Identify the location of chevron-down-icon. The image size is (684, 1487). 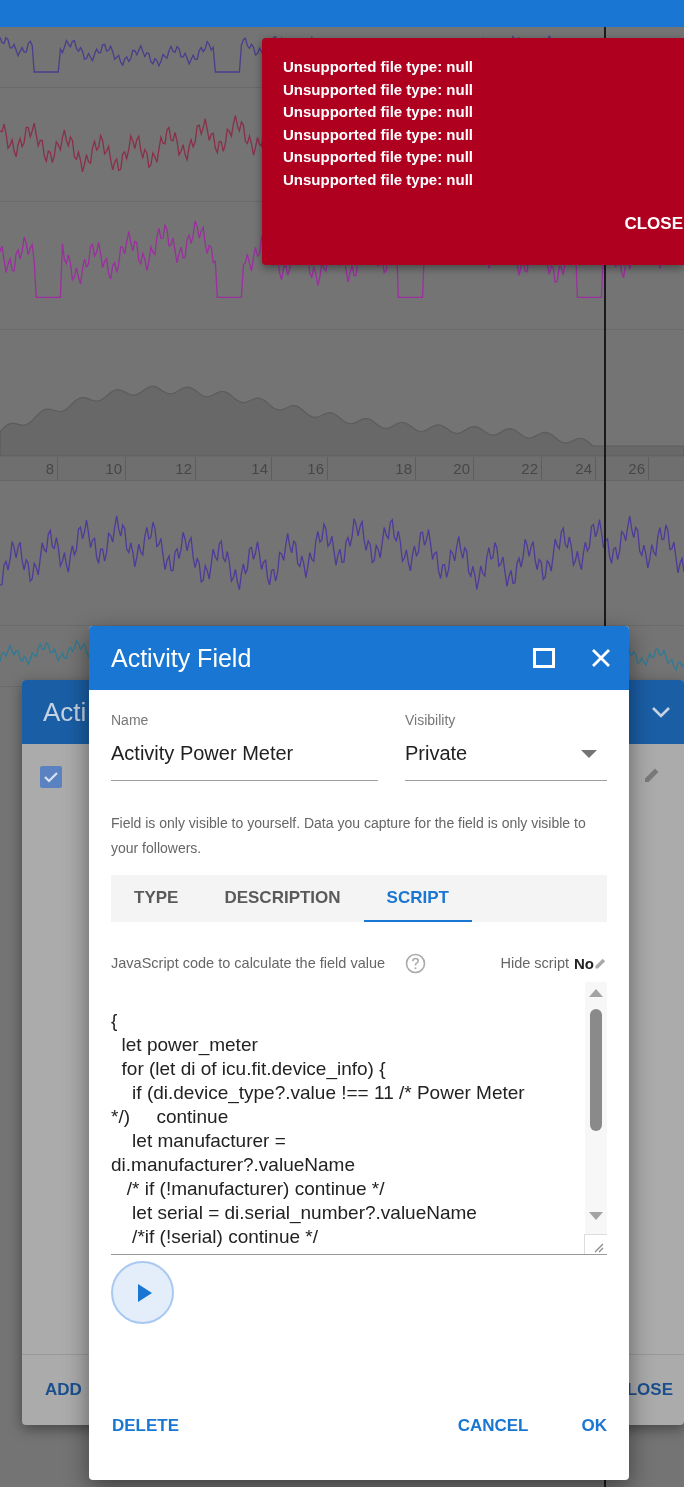
(661, 712).